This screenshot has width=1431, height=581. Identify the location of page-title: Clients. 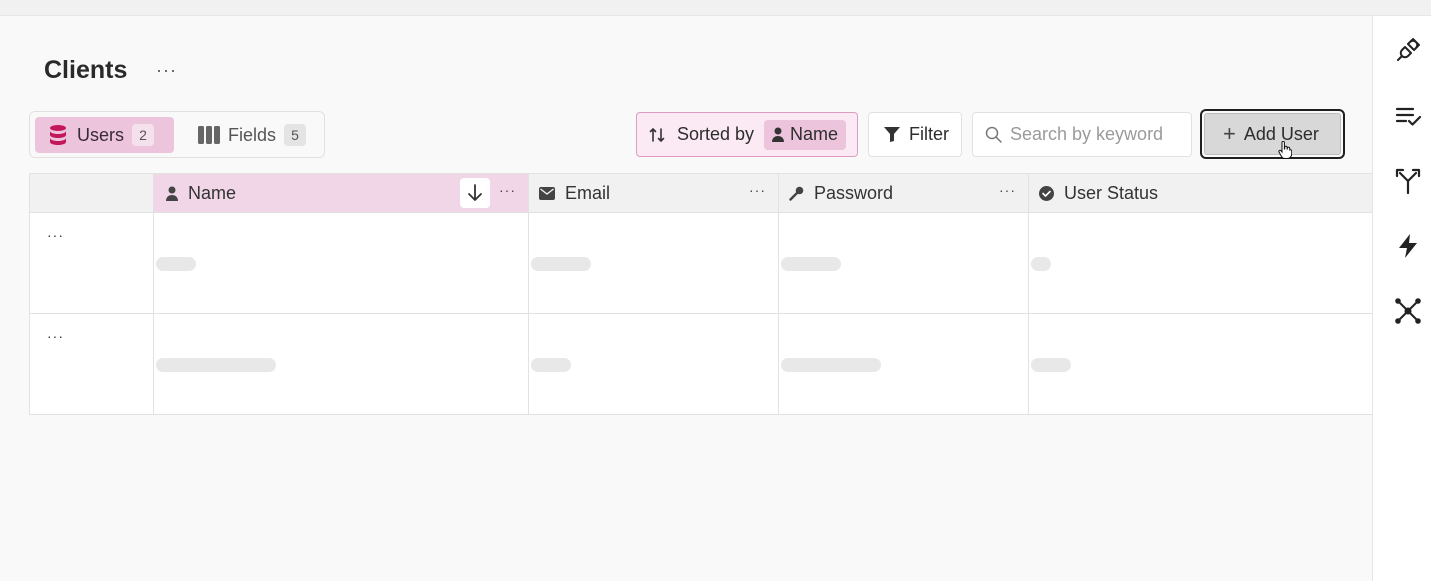
(86, 70).